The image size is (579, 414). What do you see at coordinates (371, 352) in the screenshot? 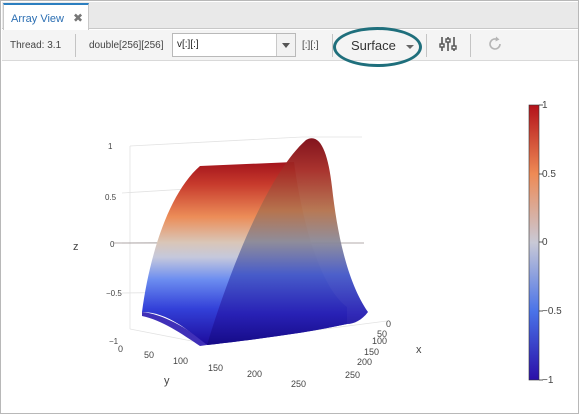
I see `x-tick: 150` at bounding box center [371, 352].